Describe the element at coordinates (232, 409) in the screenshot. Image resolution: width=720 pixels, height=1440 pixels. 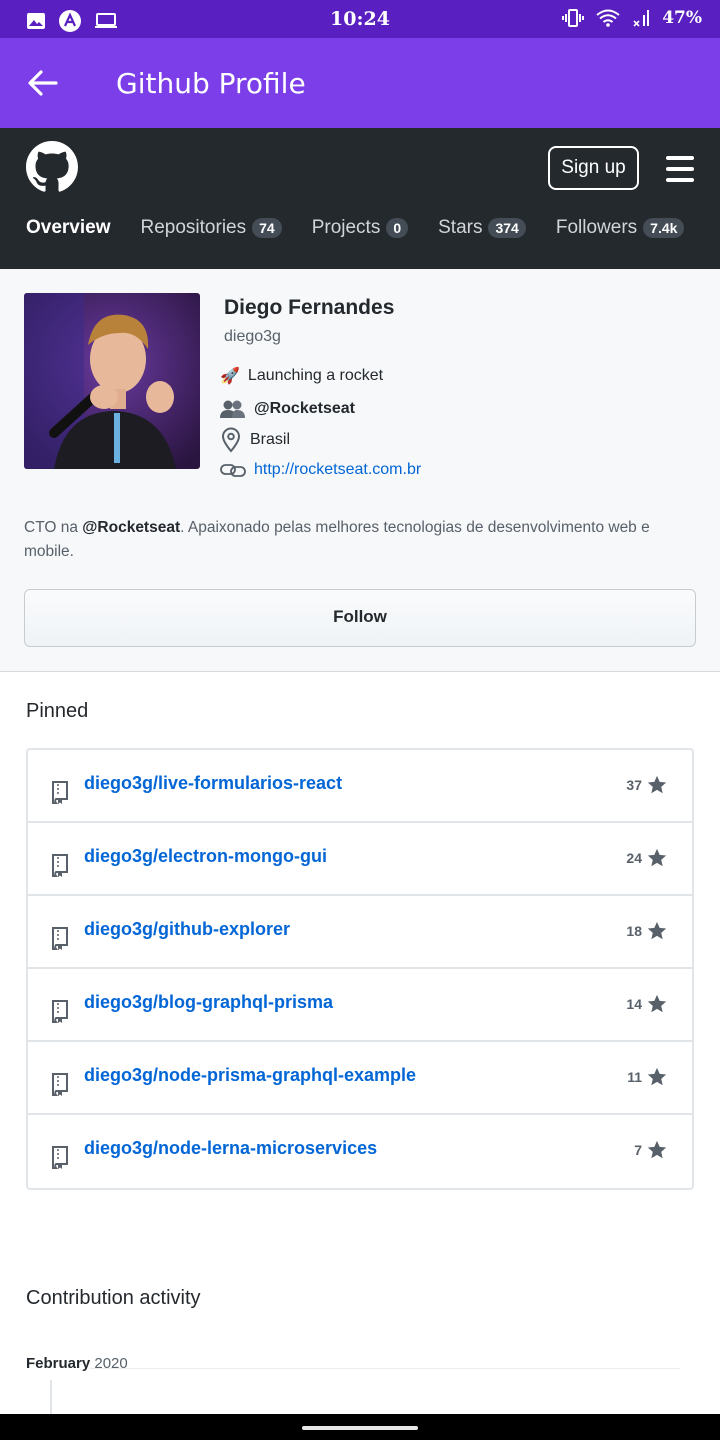
I see `people-icon` at that location.